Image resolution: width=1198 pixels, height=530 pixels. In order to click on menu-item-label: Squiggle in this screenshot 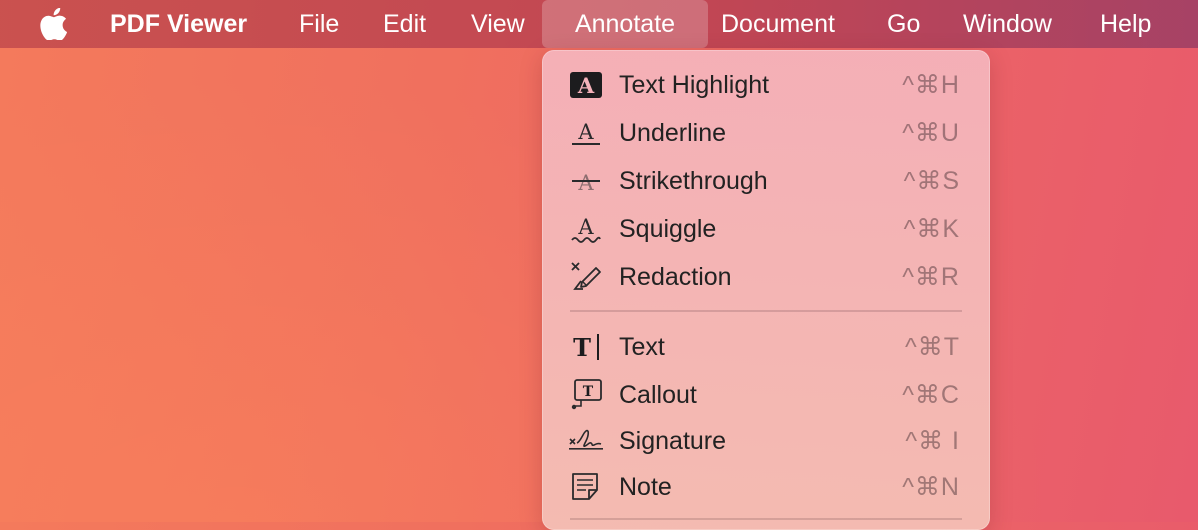, I will do `click(668, 229)`.